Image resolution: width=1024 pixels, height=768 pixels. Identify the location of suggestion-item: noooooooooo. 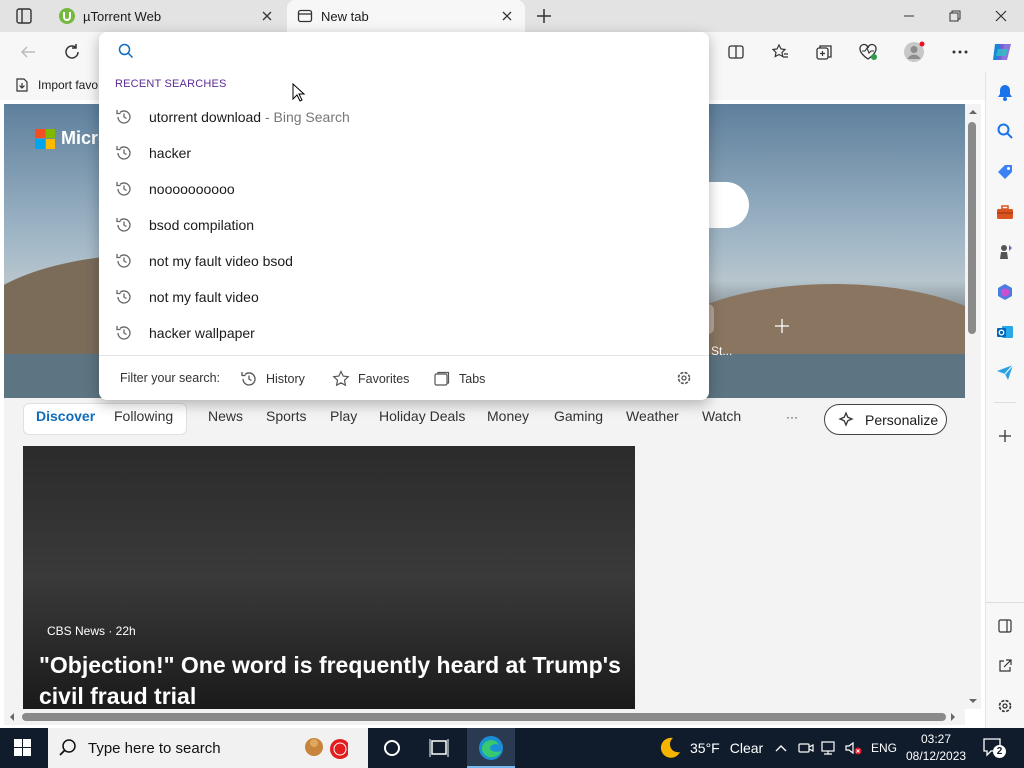
(404, 189).